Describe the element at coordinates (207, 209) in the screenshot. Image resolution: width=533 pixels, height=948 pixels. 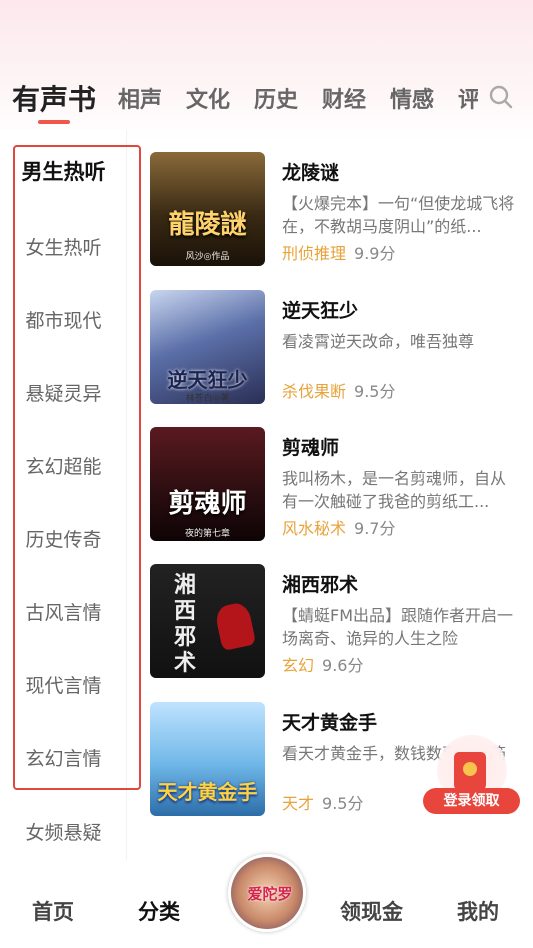
I see `book-cover: 龍陵謎 风沙◎作品` at that location.